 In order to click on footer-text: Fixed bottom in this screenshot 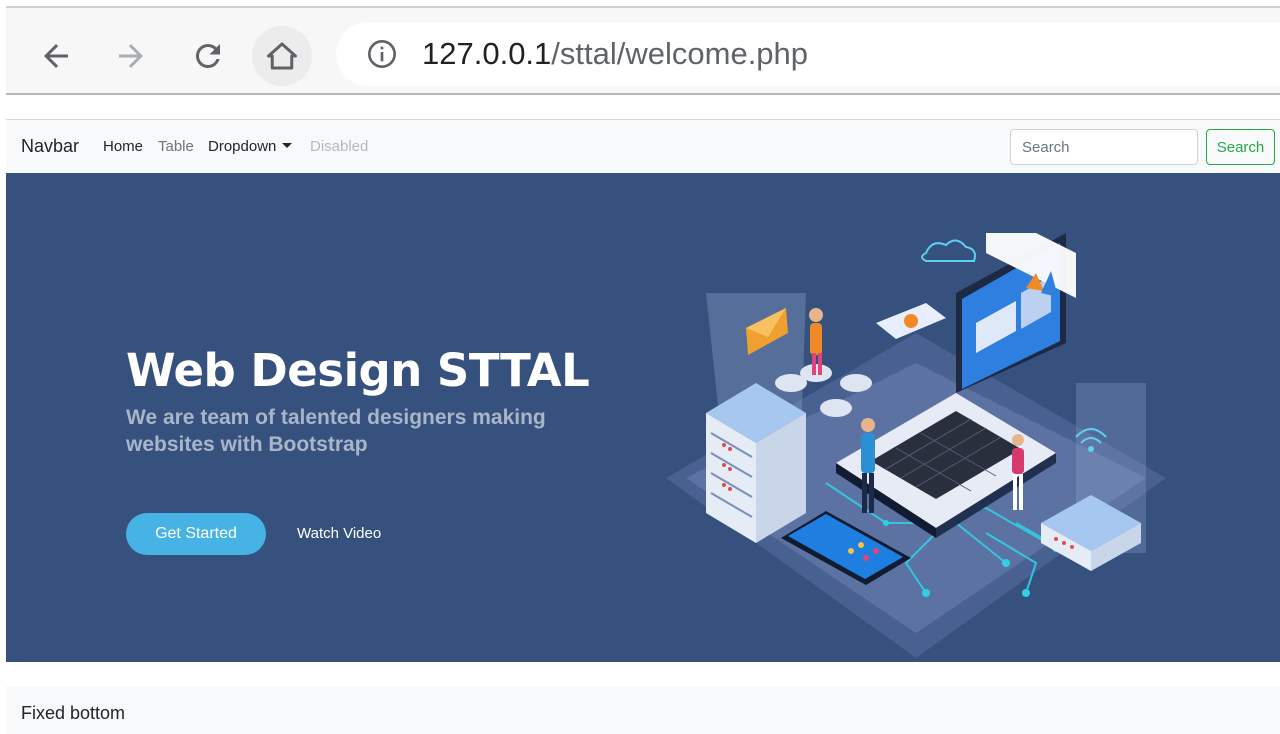, I will do `click(73, 713)`.